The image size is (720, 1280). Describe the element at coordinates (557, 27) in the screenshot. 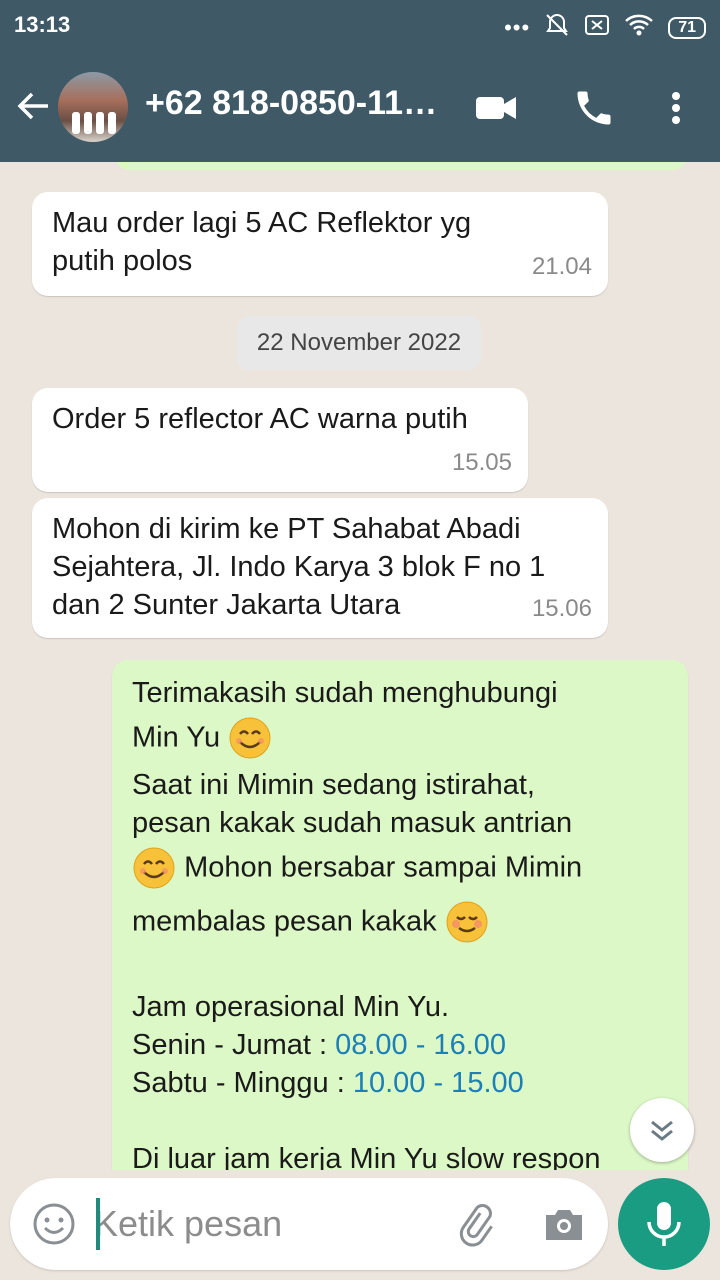

I see `alarm-off-icon` at that location.